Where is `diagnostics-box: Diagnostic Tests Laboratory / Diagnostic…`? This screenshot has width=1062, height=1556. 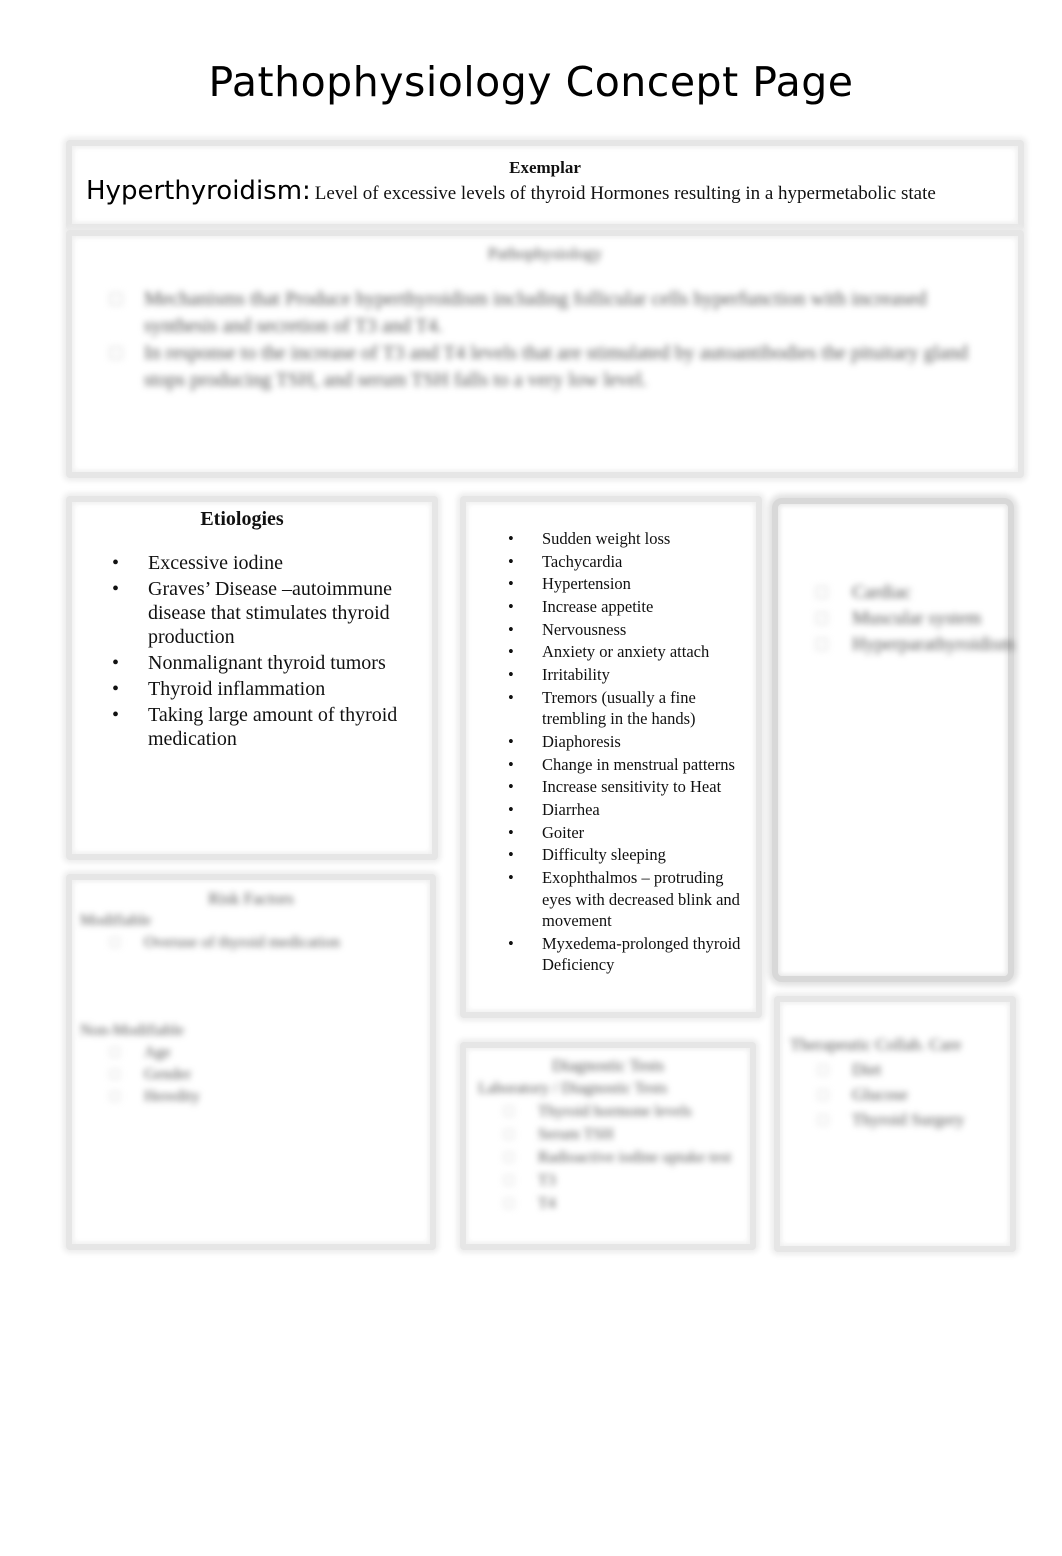
diagnostics-box: Diagnostic Tests Laboratory / Diagnostic… is located at coordinates (608, 1146).